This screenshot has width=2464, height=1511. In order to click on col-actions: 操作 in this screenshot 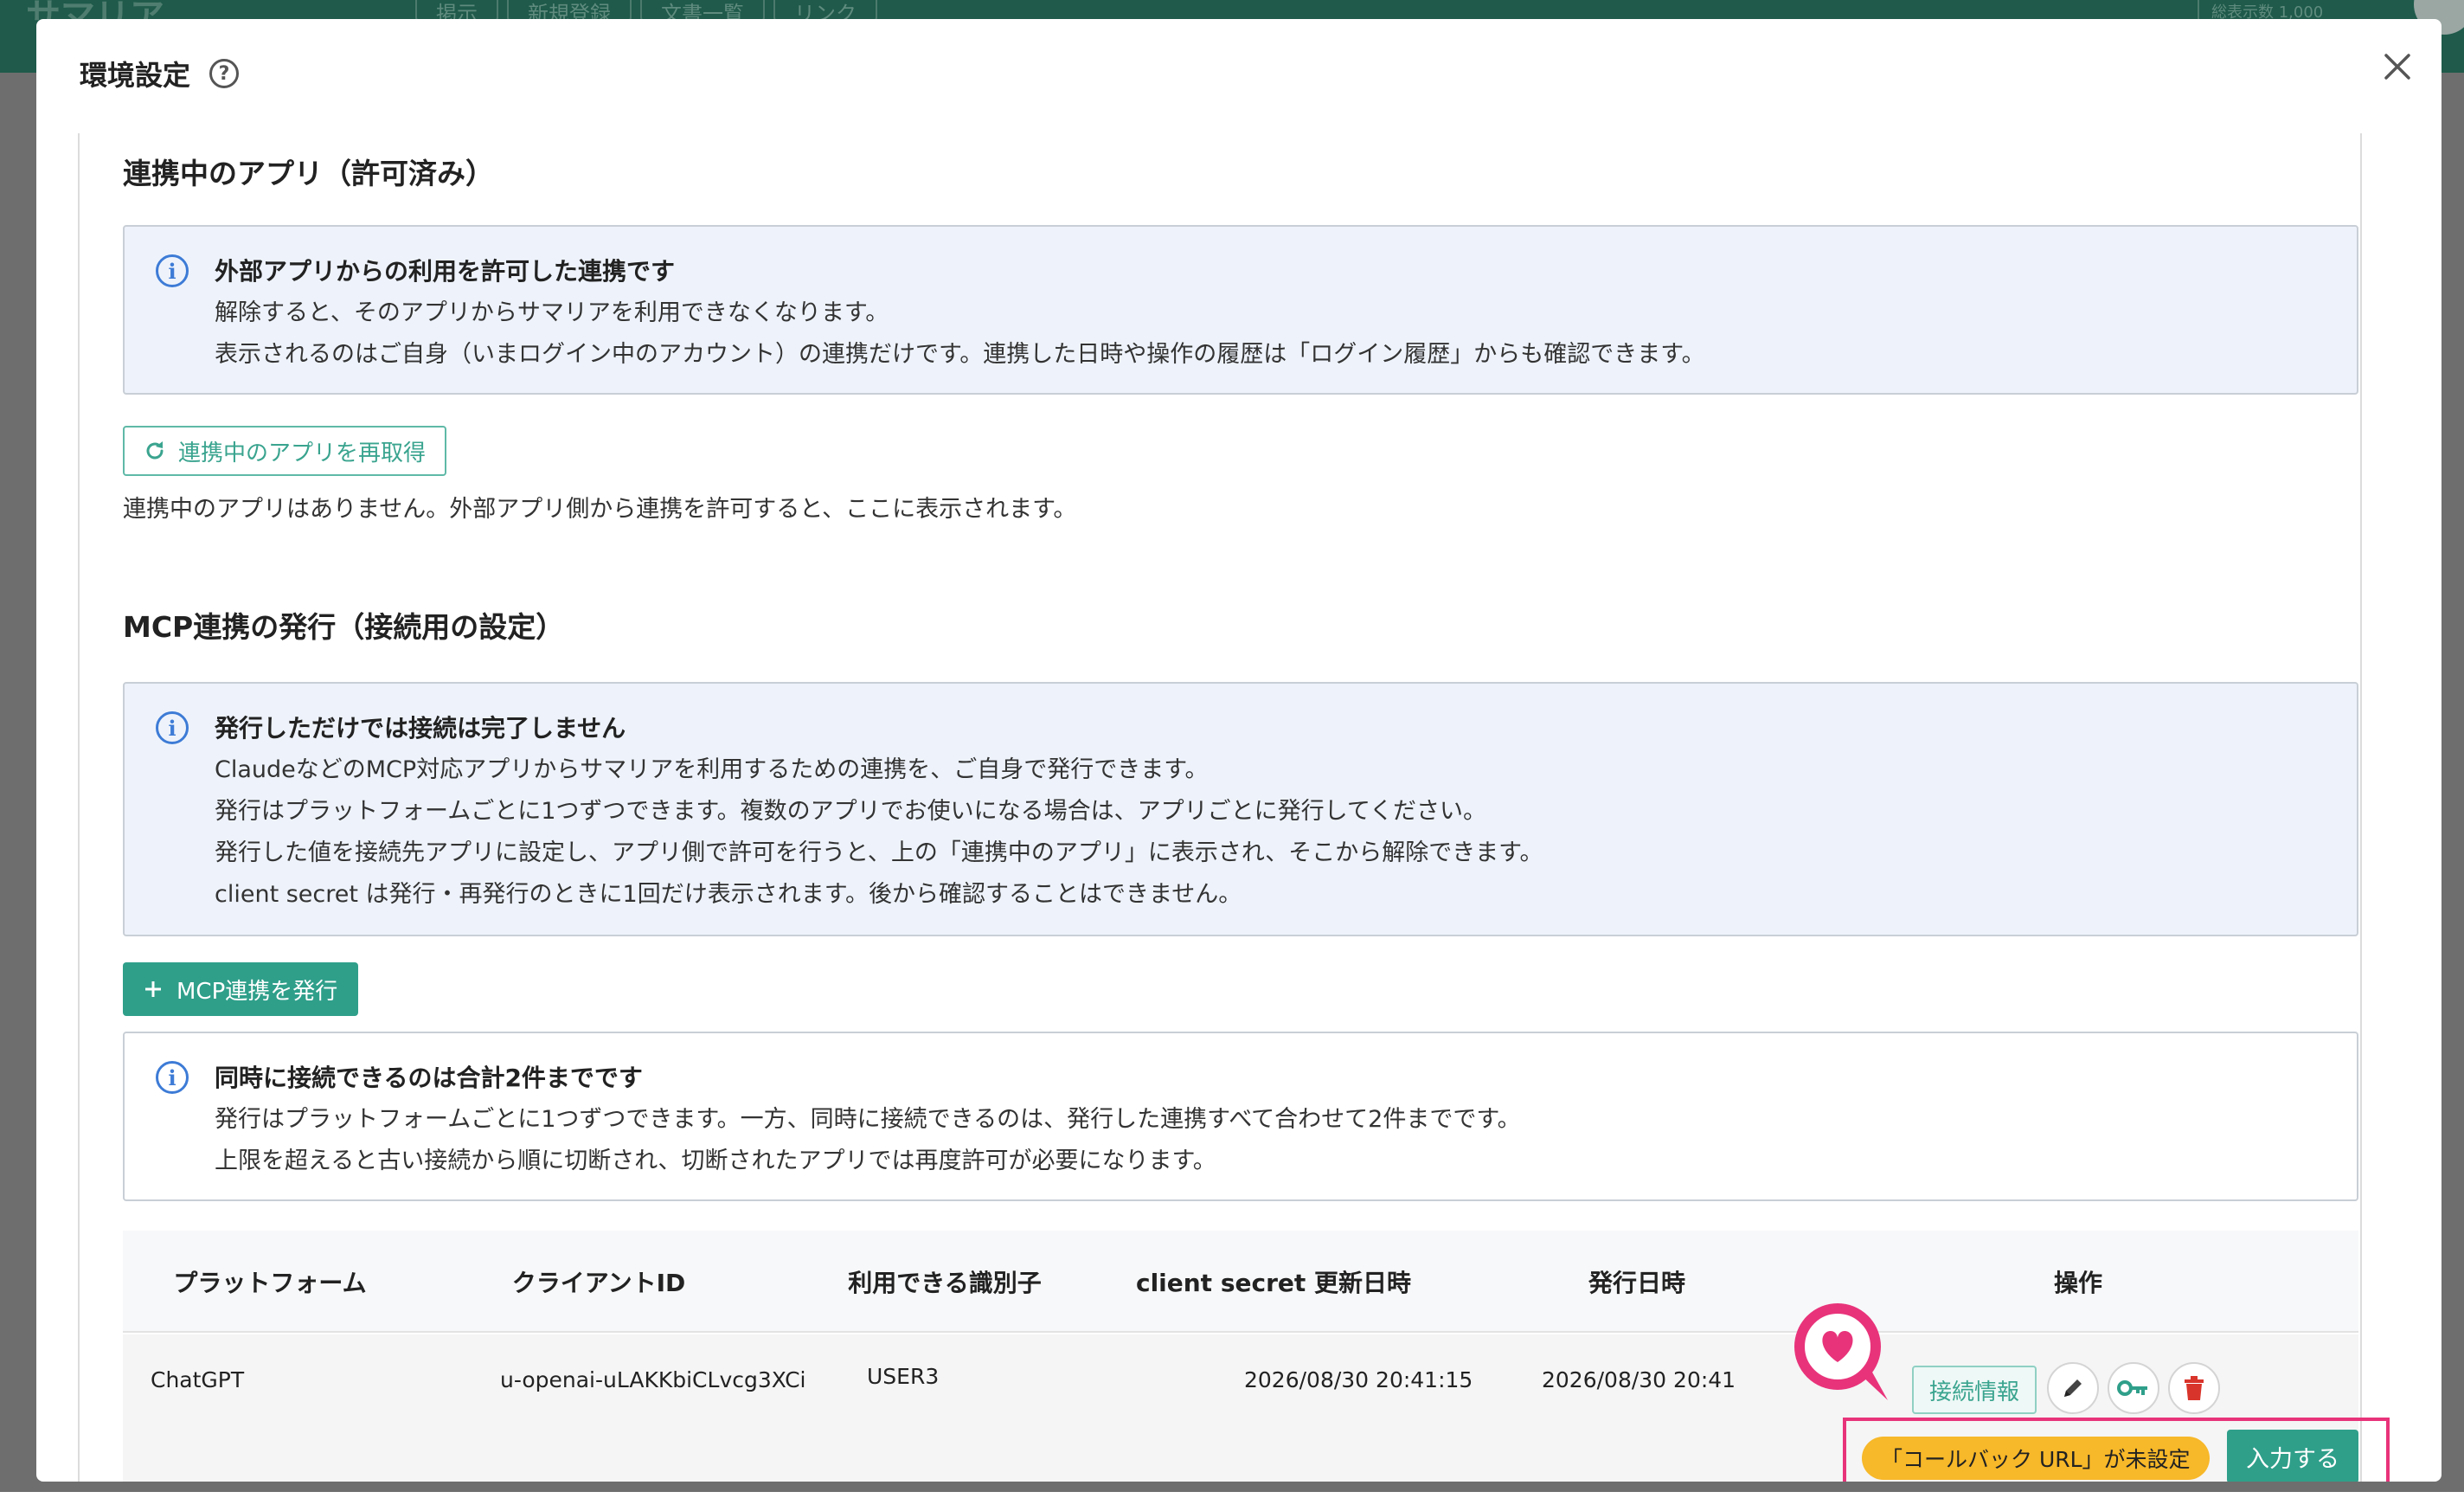, I will do `click(2077, 1283)`.